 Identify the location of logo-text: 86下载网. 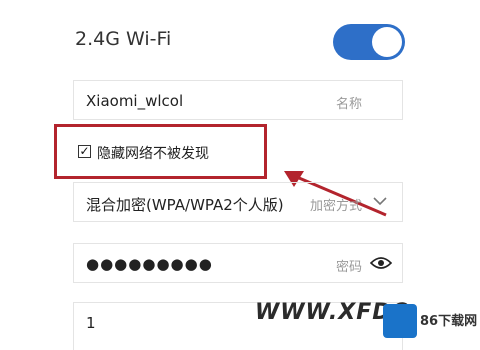
(449, 321).